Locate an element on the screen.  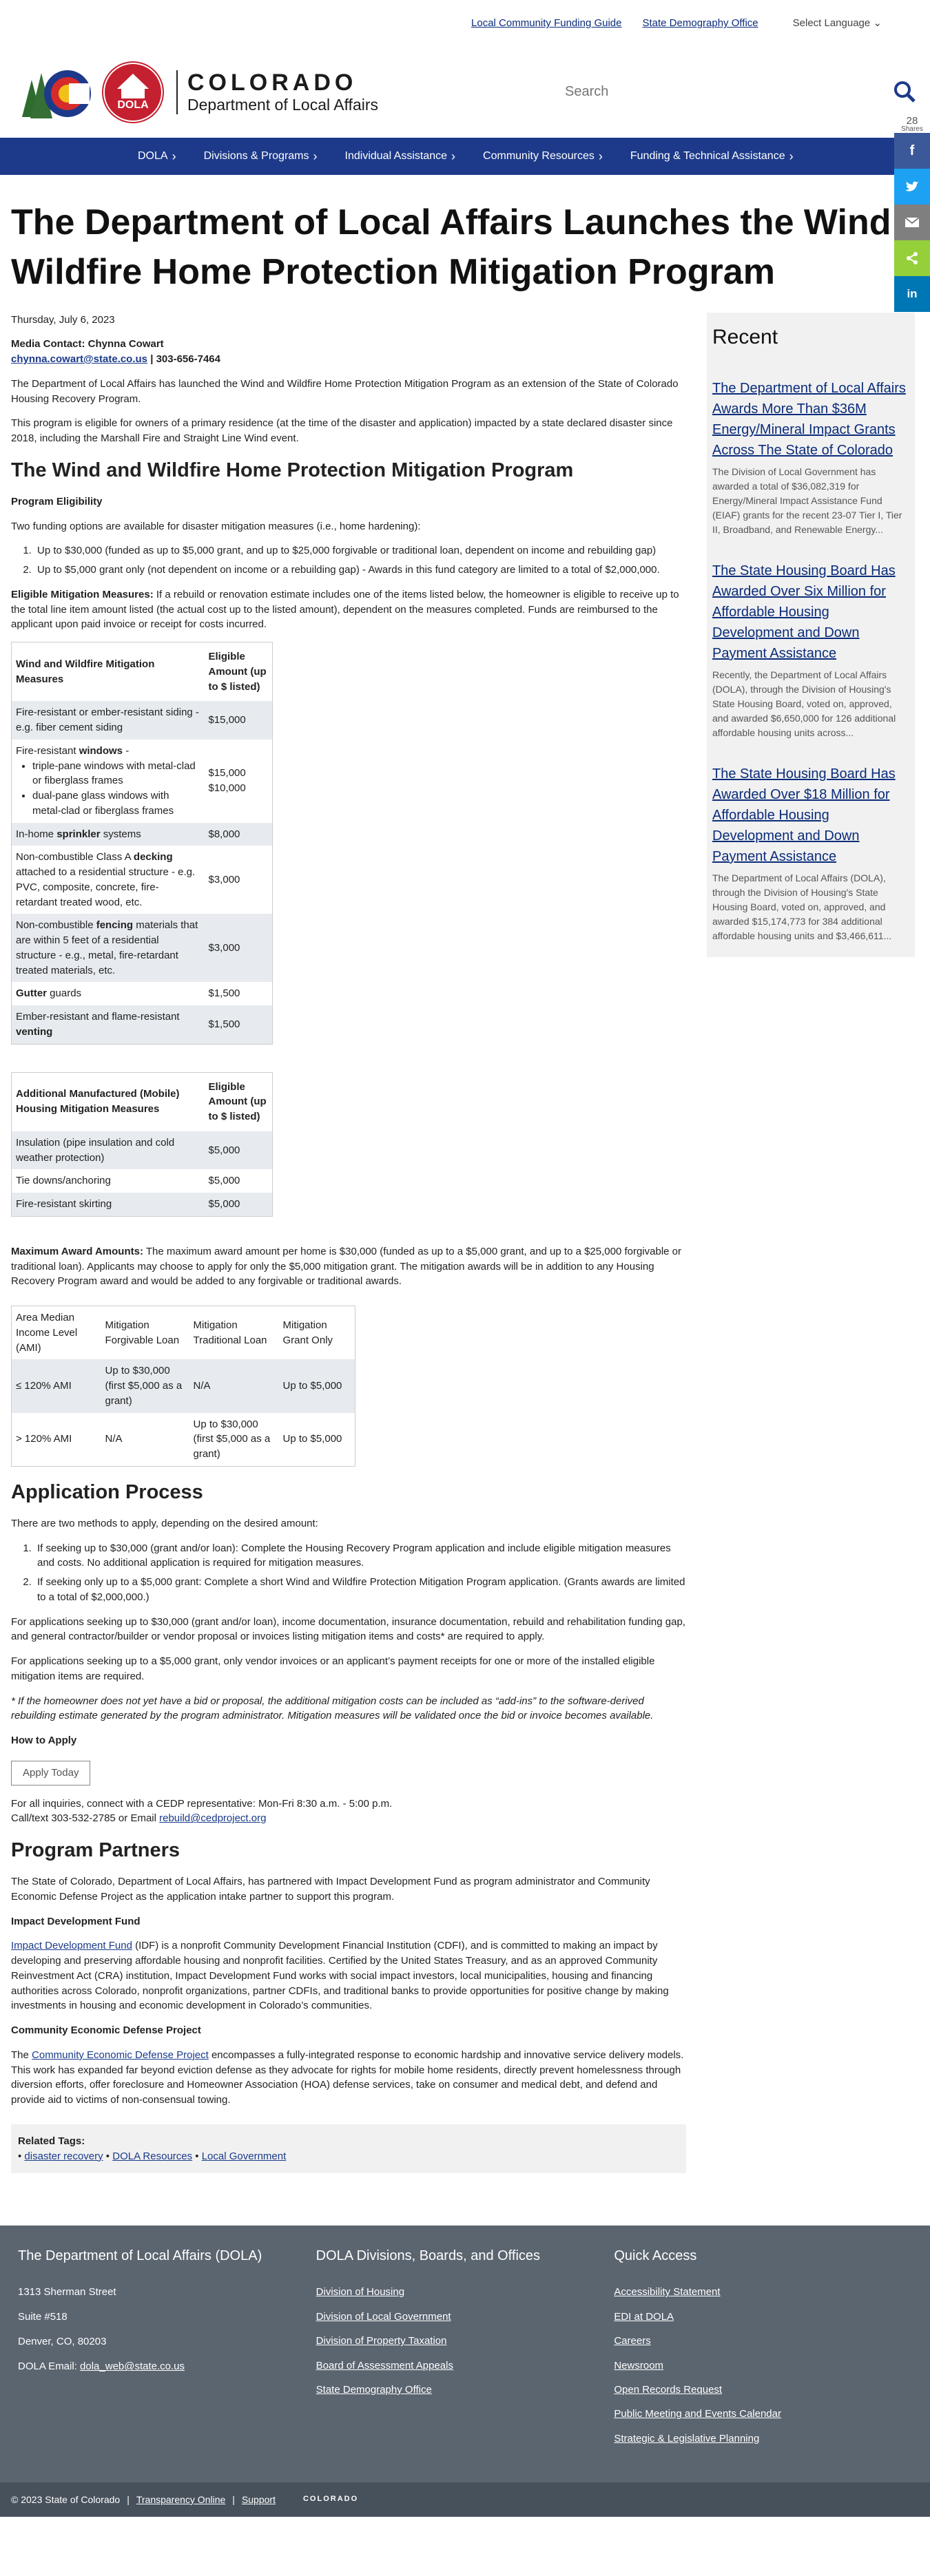
nav-item-community-resources: Community Resources › is located at coordinates (543, 156).